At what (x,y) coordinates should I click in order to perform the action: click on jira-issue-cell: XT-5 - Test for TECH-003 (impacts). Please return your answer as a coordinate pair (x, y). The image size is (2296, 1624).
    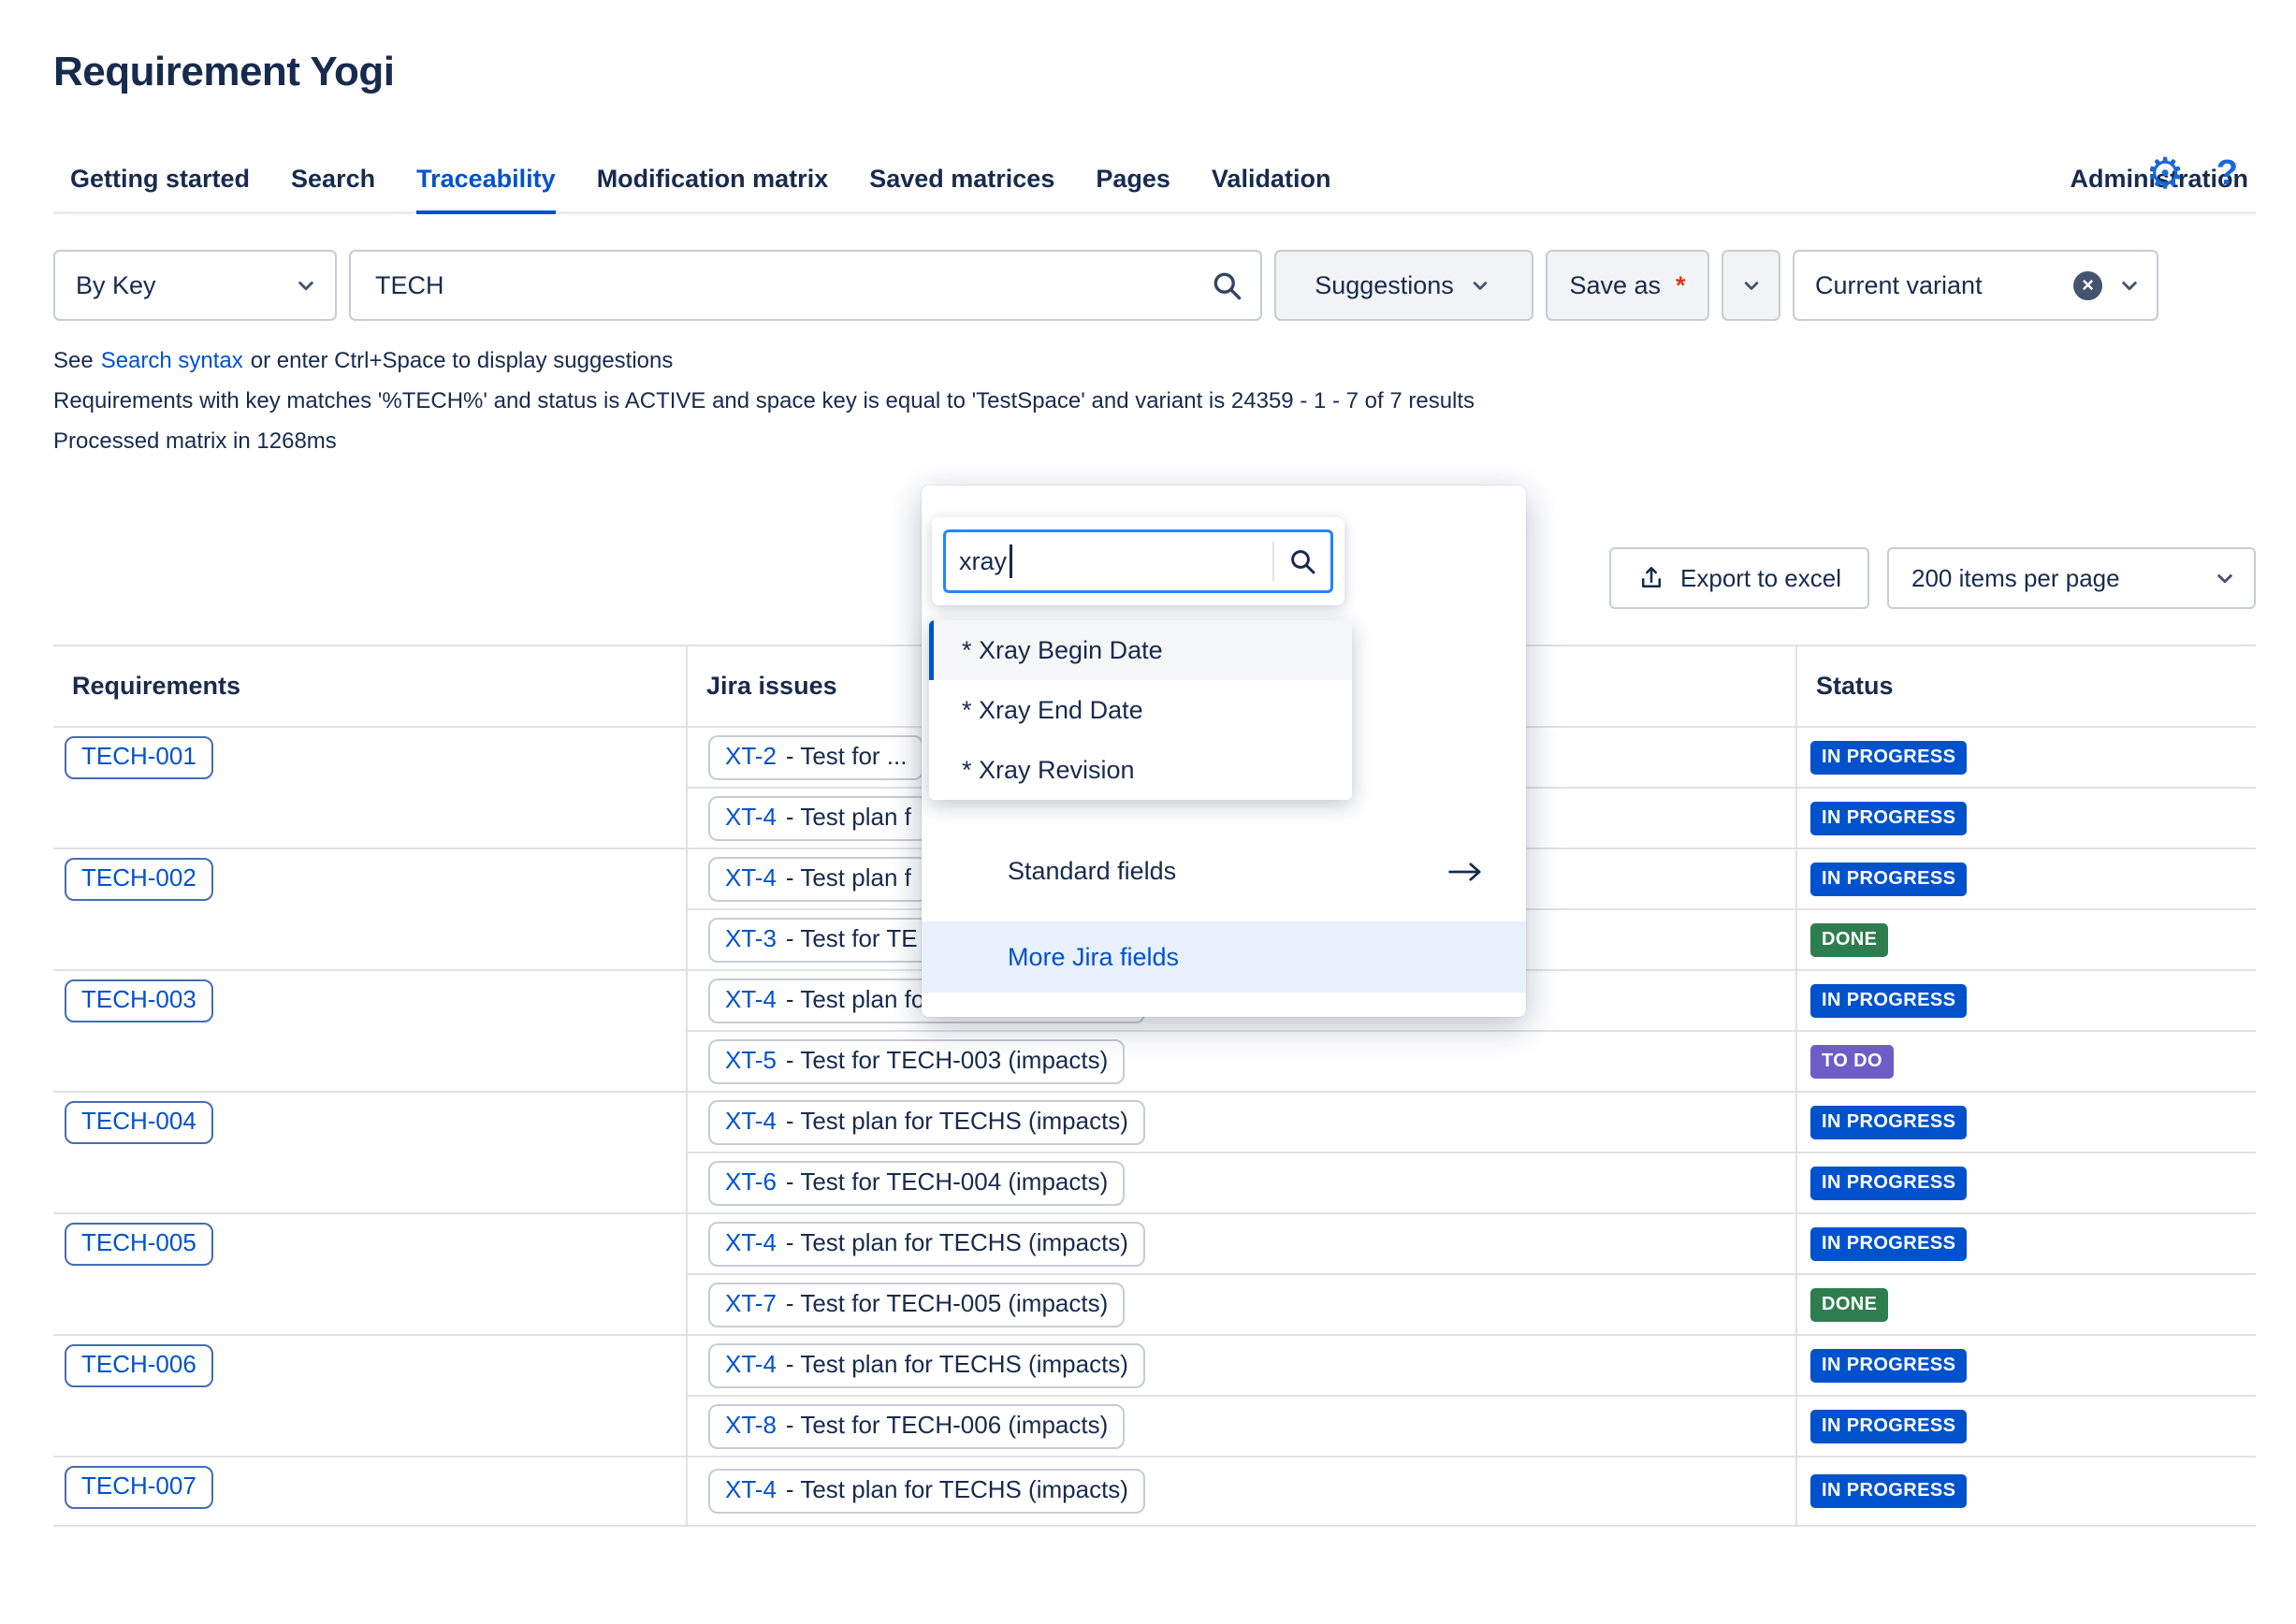
    Looking at the image, I should click on (1241, 1061).